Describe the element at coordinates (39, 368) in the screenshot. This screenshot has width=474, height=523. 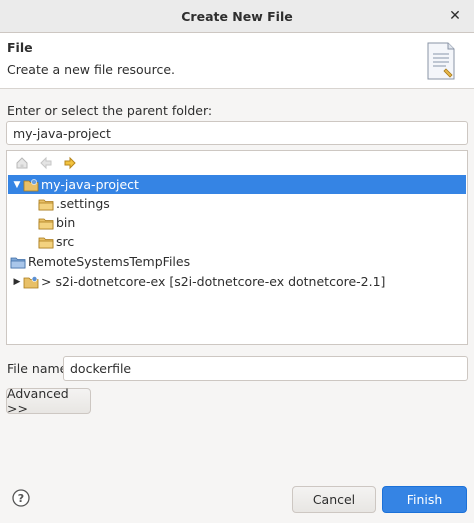
I see `file-name-label: File name:` at that location.